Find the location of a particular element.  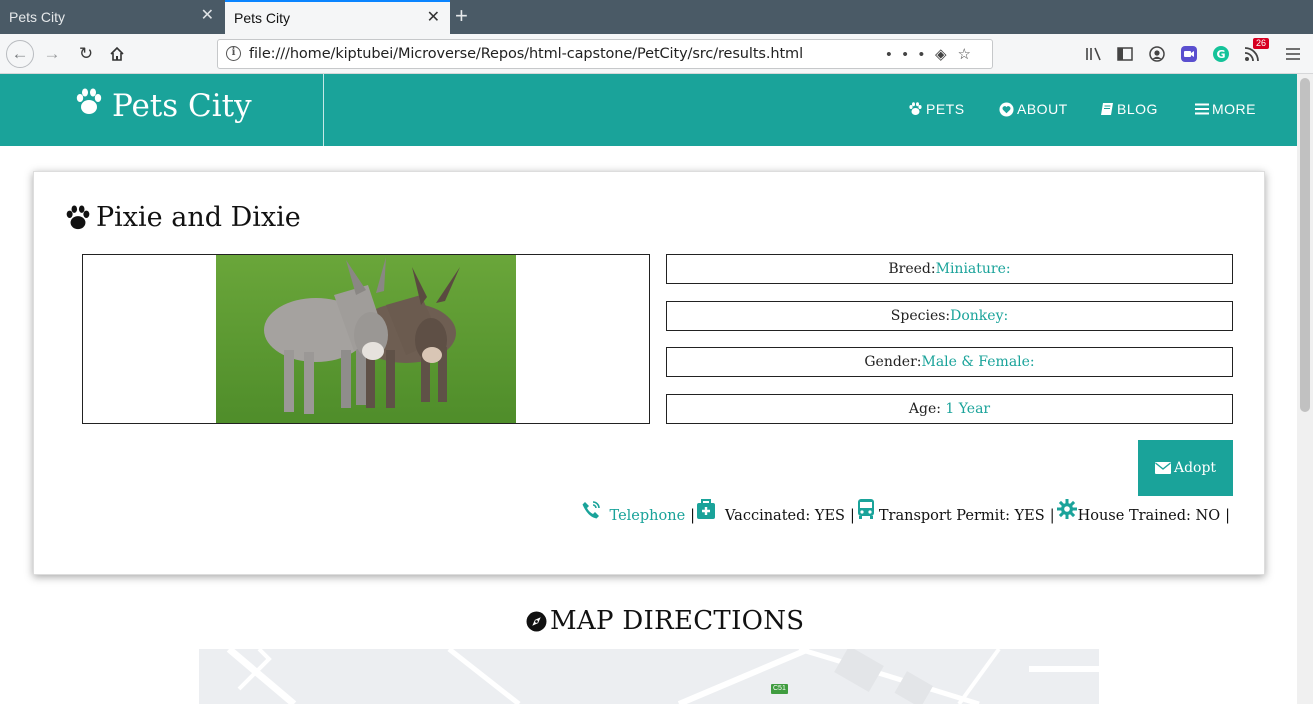

nav-item-pets: PETS is located at coordinates (936, 109).